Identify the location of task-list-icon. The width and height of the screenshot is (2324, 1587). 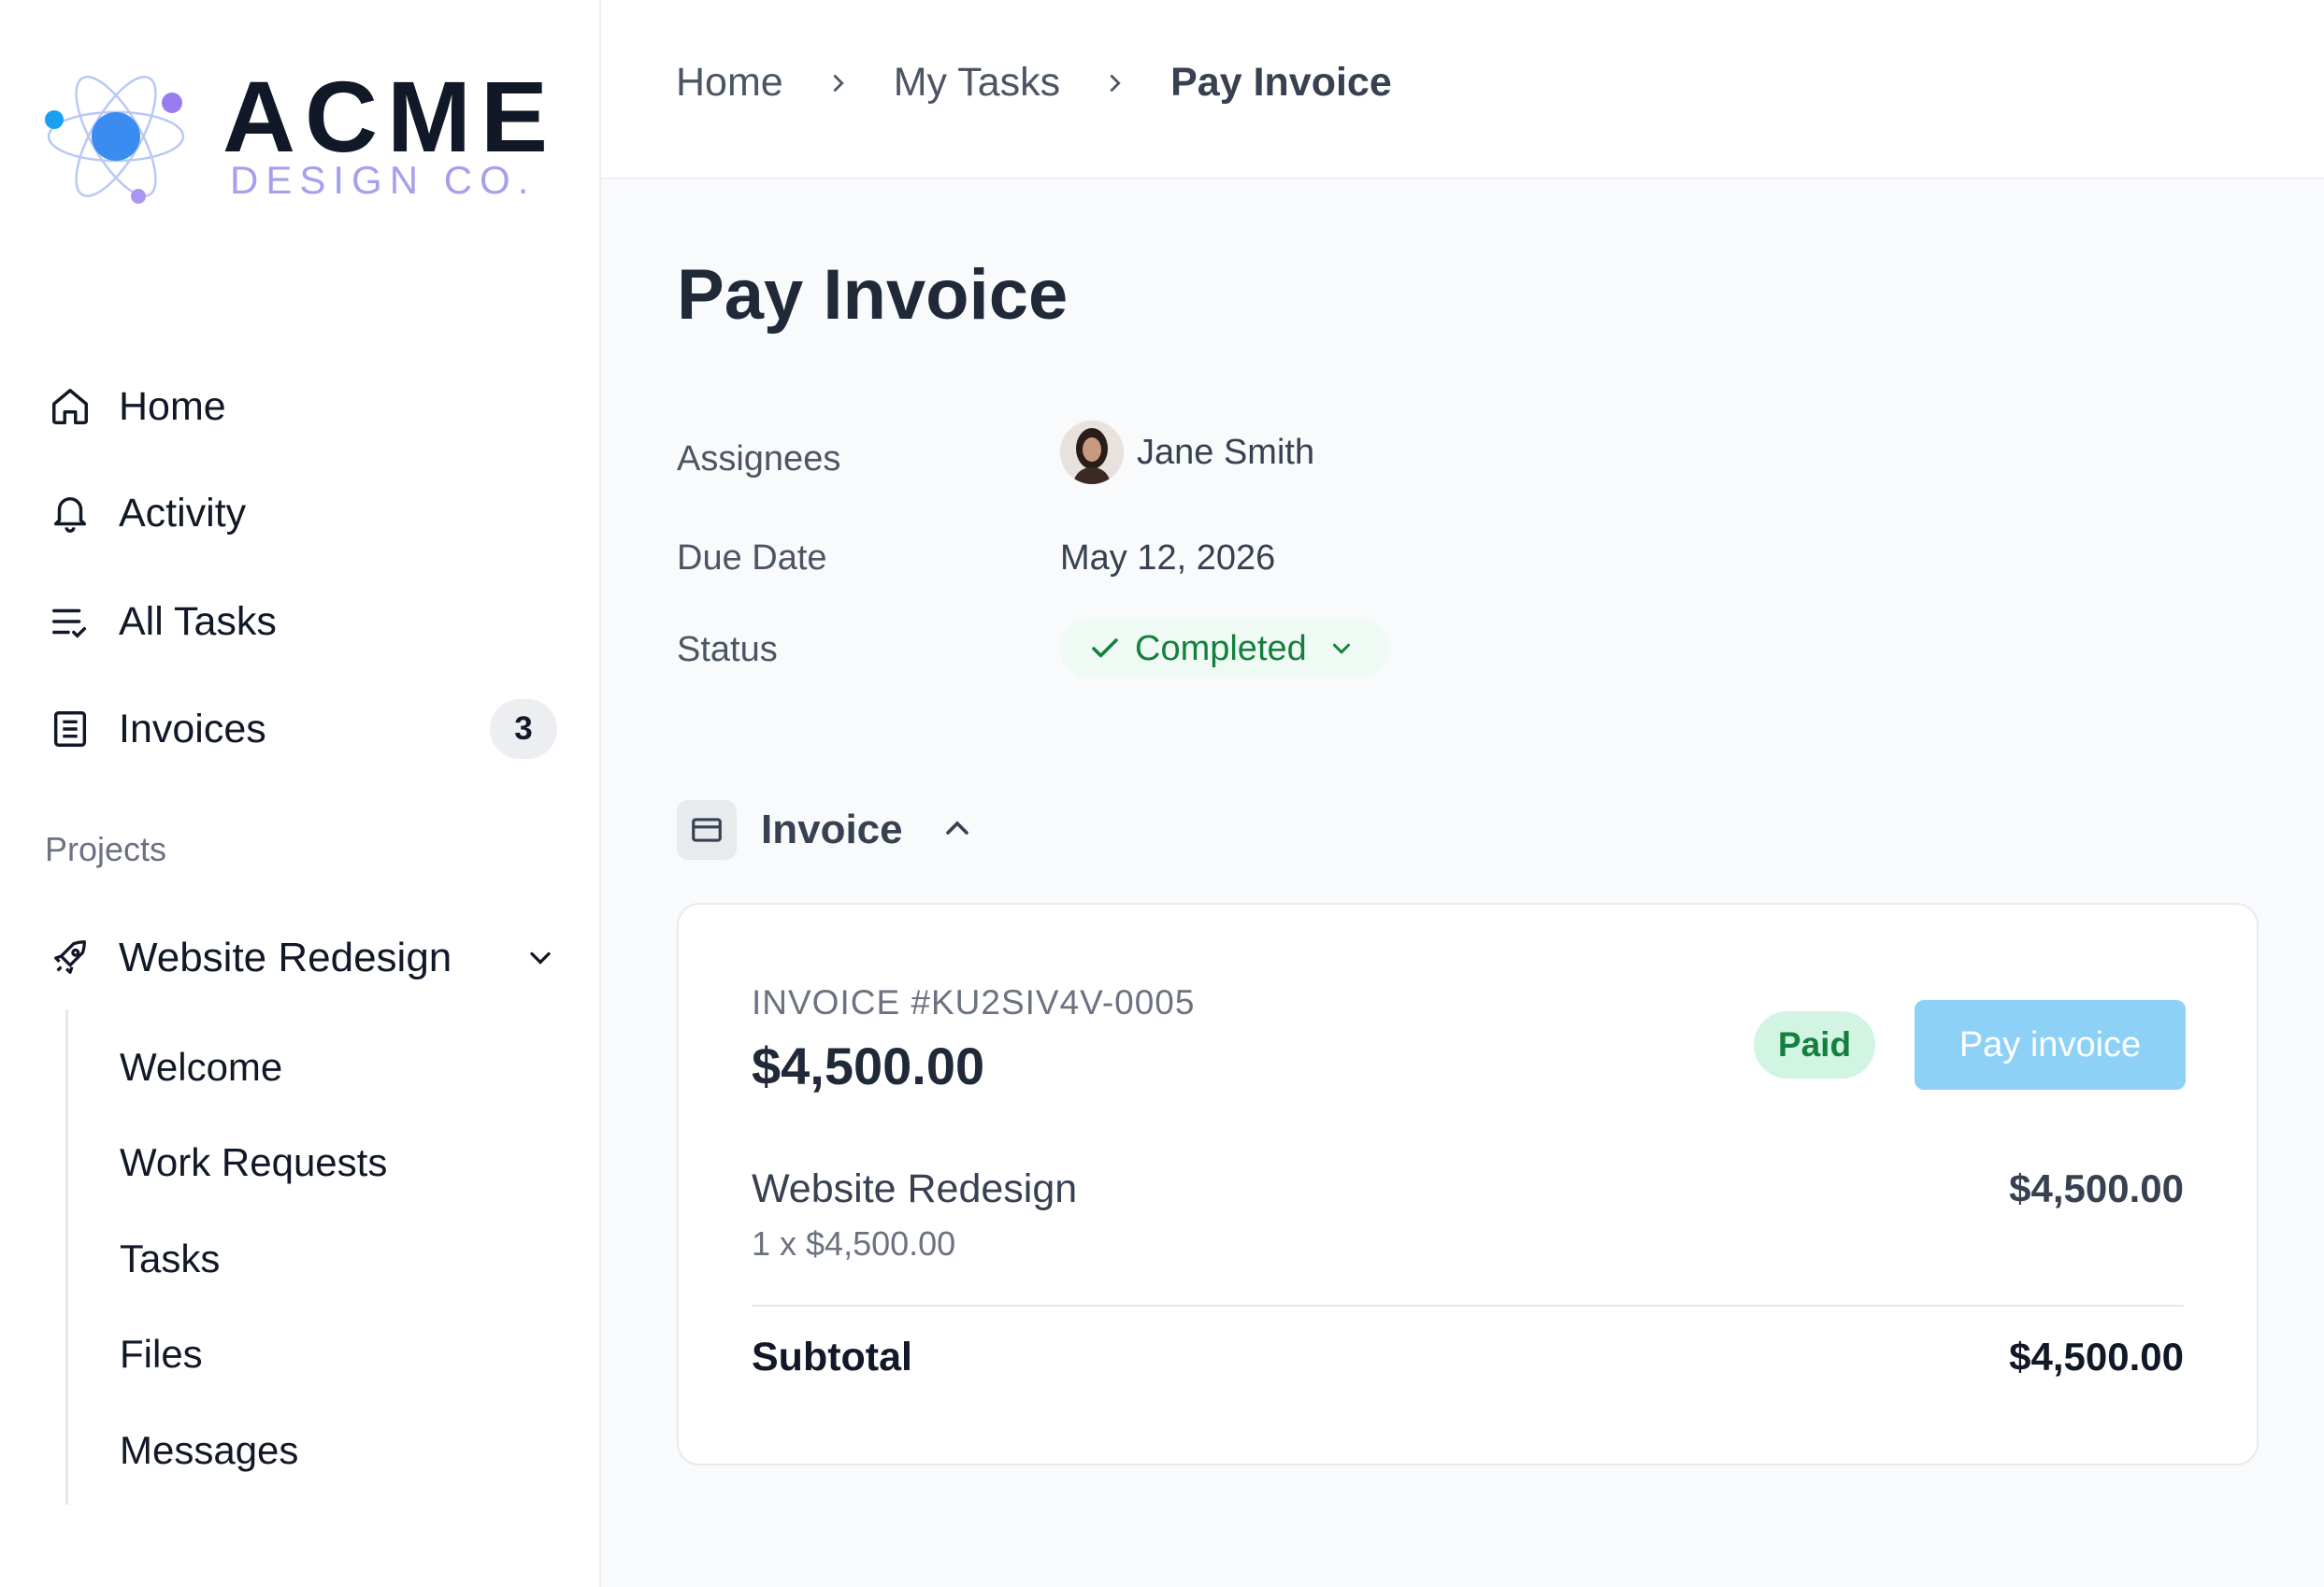
(70, 621).